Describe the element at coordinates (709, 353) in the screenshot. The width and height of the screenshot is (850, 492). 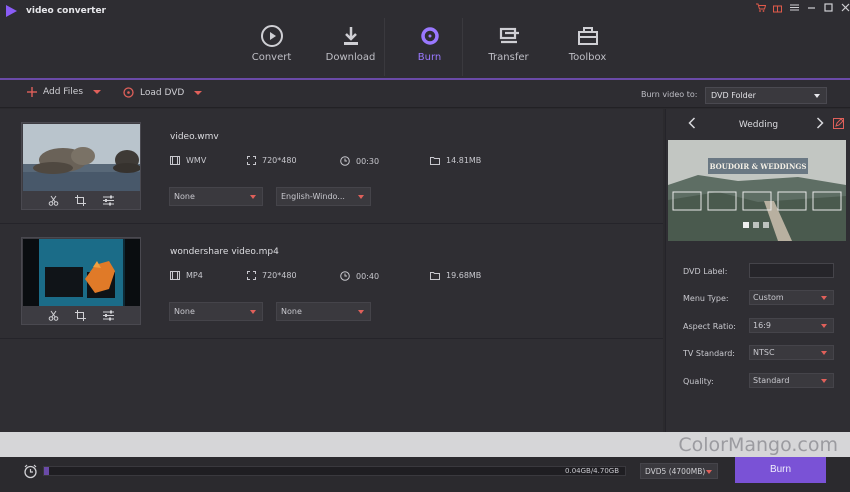
I see `tv-standard-label: TV Standard:` at that location.